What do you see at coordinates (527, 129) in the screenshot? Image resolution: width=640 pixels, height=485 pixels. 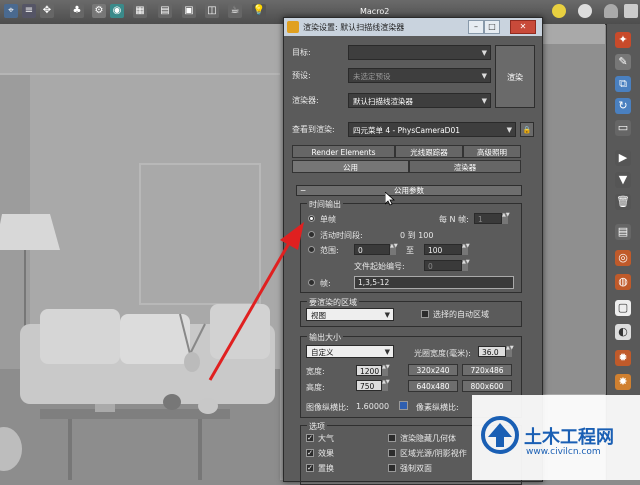 I see `lock-icon: 🔒` at bounding box center [527, 129].